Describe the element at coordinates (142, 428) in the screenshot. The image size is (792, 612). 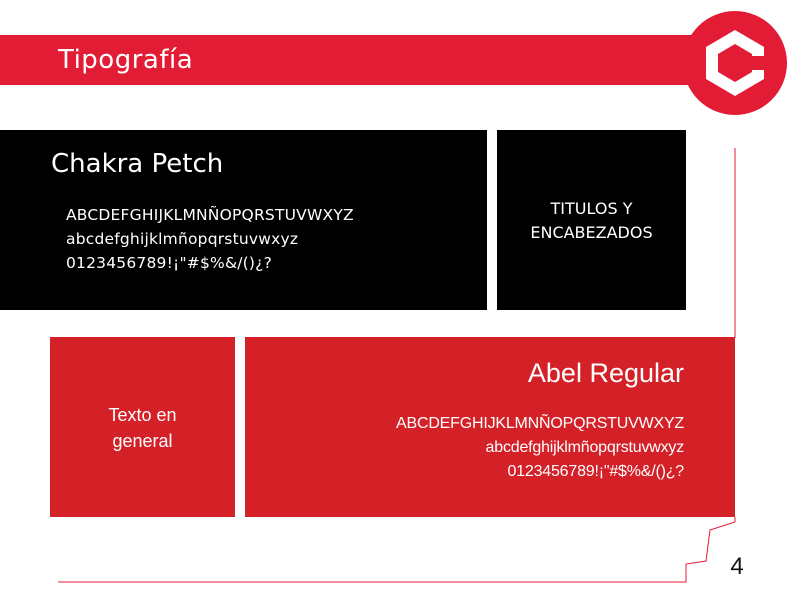
I see `secondary-font-usage: Texto en general` at that location.